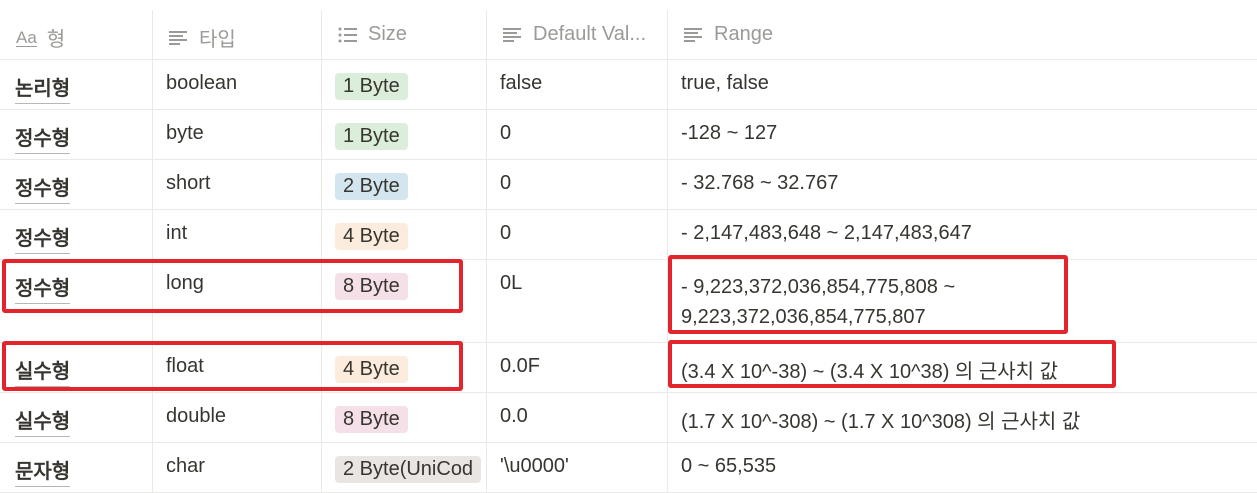 The image size is (1257, 493). I want to click on header-cell-size: Size, so click(404, 34).